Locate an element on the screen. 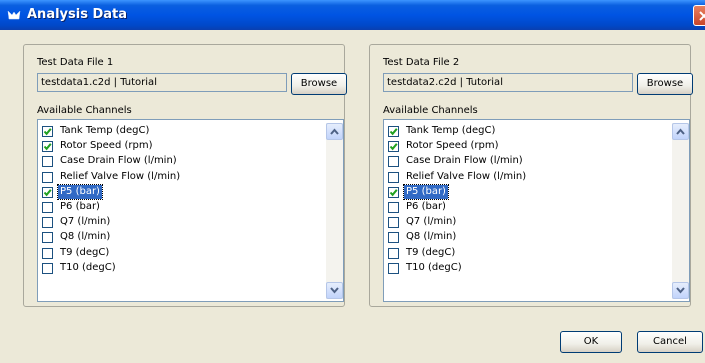 This screenshot has height=363, width=705. ok-button: OK is located at coordinates (591, 342).